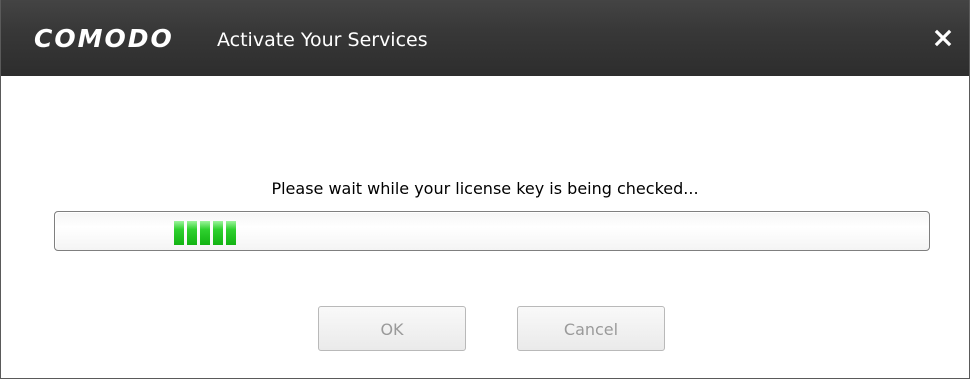 This screenshot has width=970, height=380. Describe the element at coordinates (492, 231) in the screenshot. I see `progress-bar` at that location.